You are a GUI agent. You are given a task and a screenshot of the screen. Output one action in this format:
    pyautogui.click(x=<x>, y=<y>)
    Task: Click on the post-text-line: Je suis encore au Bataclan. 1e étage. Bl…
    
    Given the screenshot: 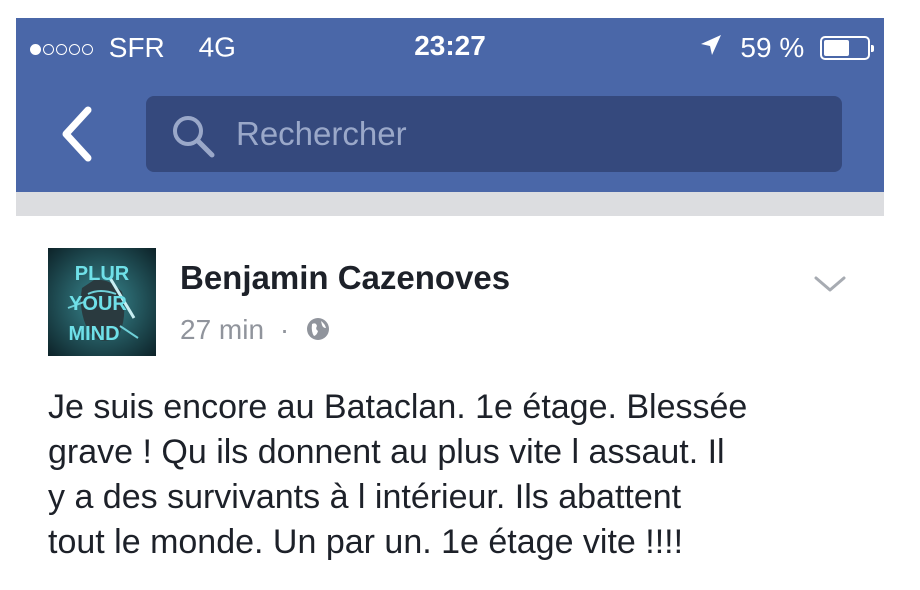 What is the action you would take?
    pyautogui.click(x=398, y=407)
    